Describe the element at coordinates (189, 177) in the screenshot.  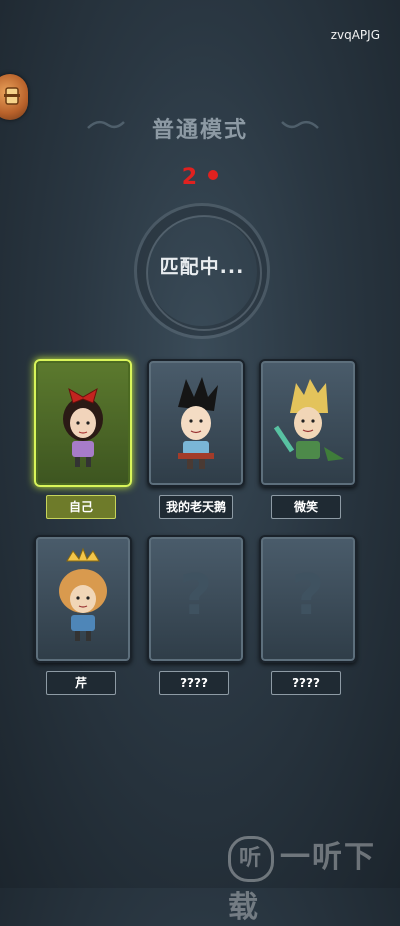
I see `countdown-number: 2` at that location.